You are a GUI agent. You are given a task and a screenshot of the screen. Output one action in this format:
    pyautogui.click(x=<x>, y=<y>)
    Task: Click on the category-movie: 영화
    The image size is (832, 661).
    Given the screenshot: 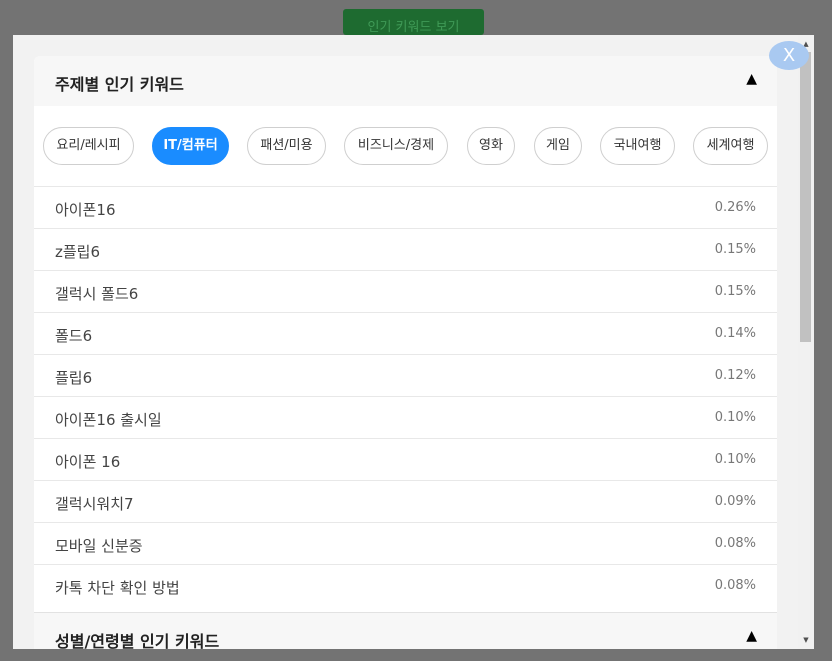 What is the action you would take?
    pyautogui.click(x=491, y=146)
    